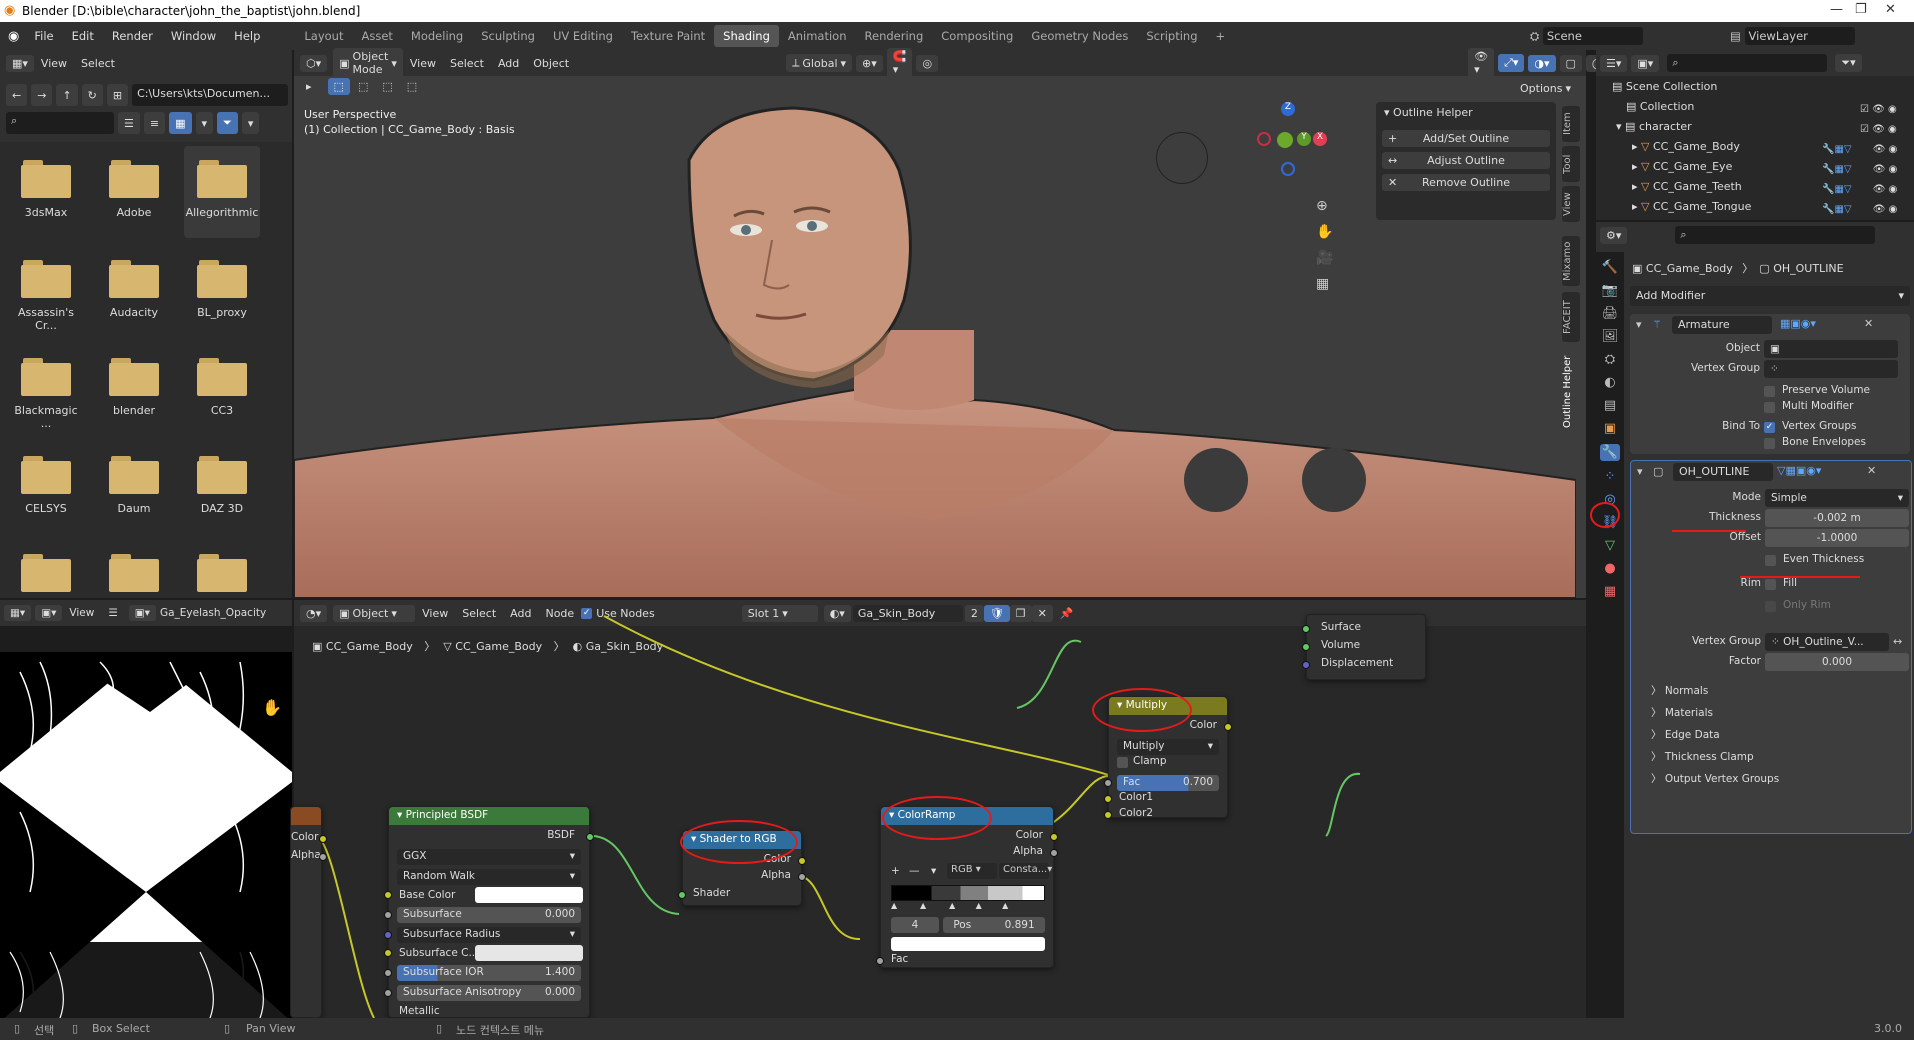 Image resolution: width=1914 pixels, height=1040 pixels. What do you see at coordinates (46, 485) in the screenshot?
I see `folder-item: CELSYS` at bounding box center [46, 485].